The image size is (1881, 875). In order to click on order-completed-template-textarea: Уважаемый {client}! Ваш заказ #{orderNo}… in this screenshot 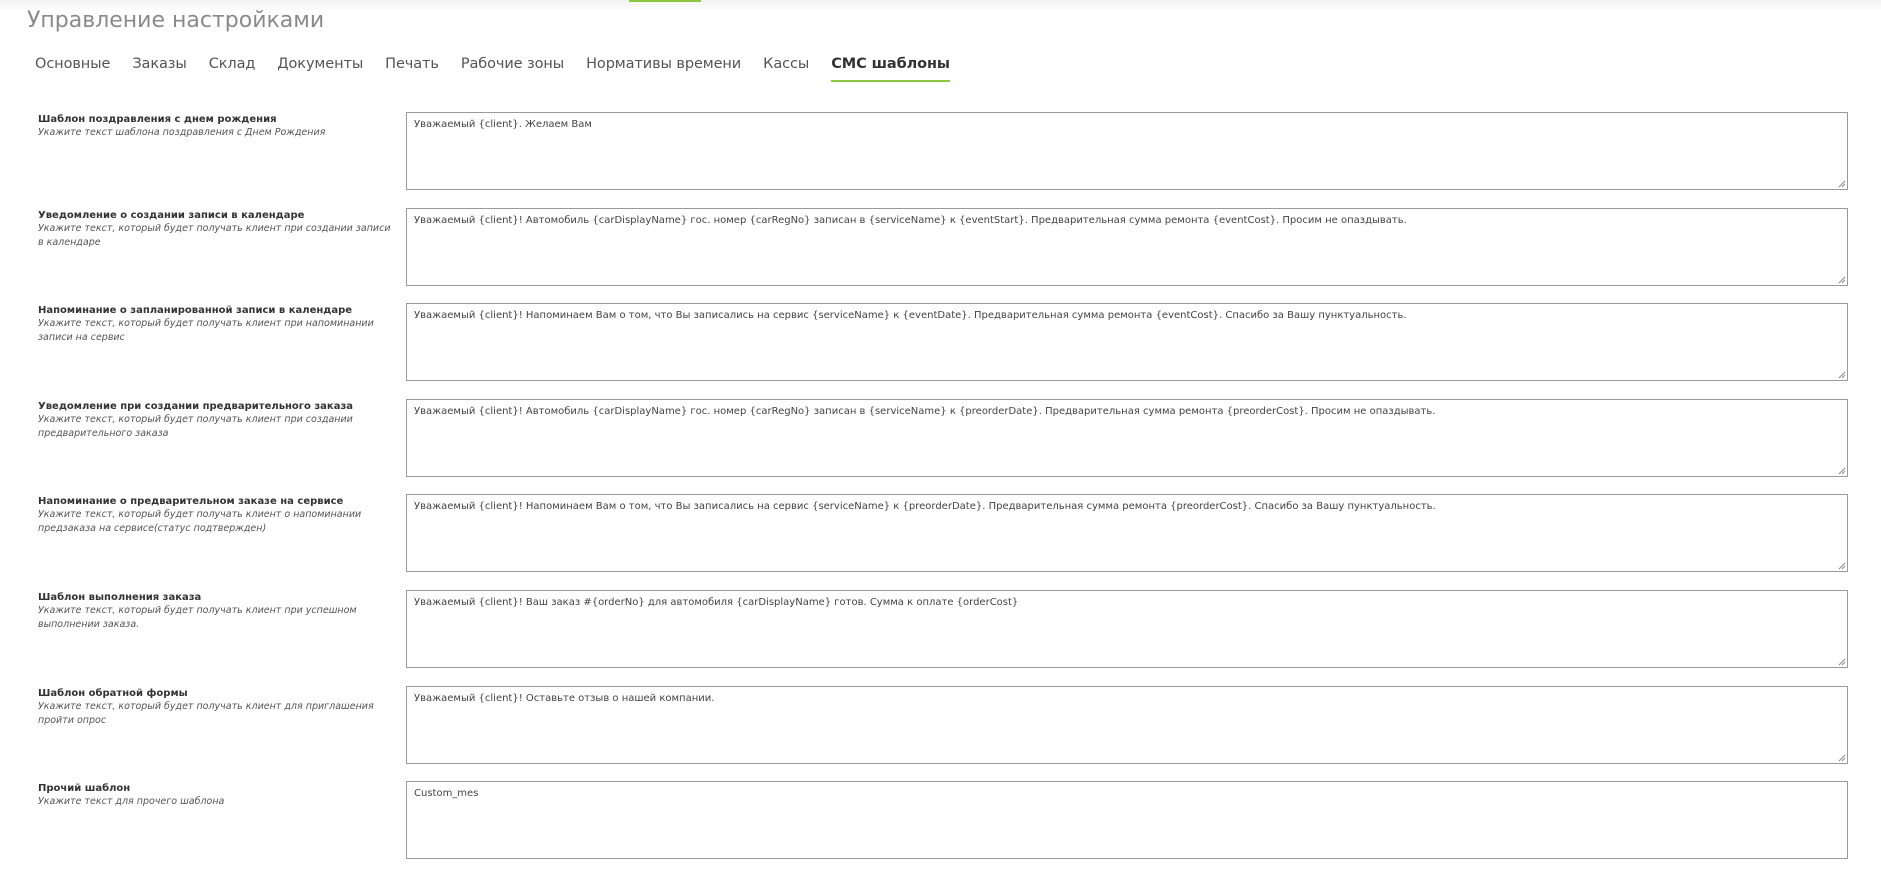, I will do `click(1127, 628)`.